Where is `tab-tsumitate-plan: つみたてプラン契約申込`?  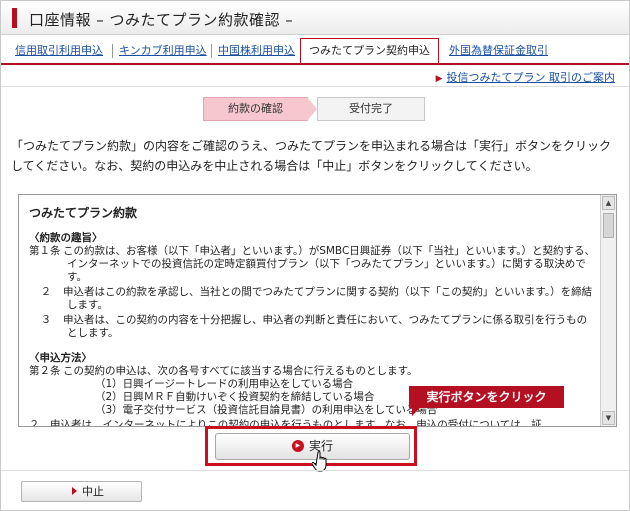
tab-tsumitate-plan: つみたてプラン契約申込 is located at coordinates (369, 50).